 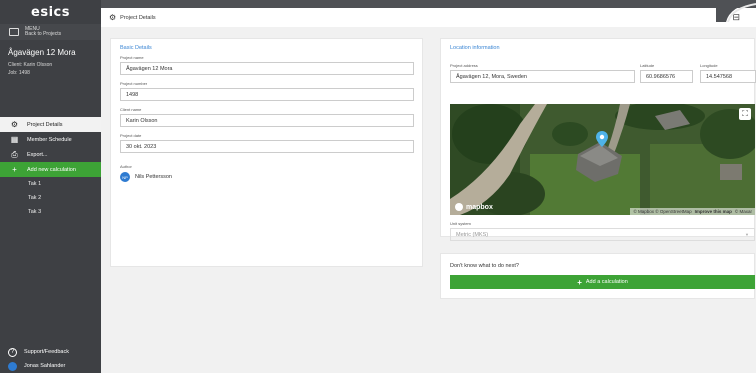 I want to click on longitude-input: 14.547568, so click(x=728, y=76).